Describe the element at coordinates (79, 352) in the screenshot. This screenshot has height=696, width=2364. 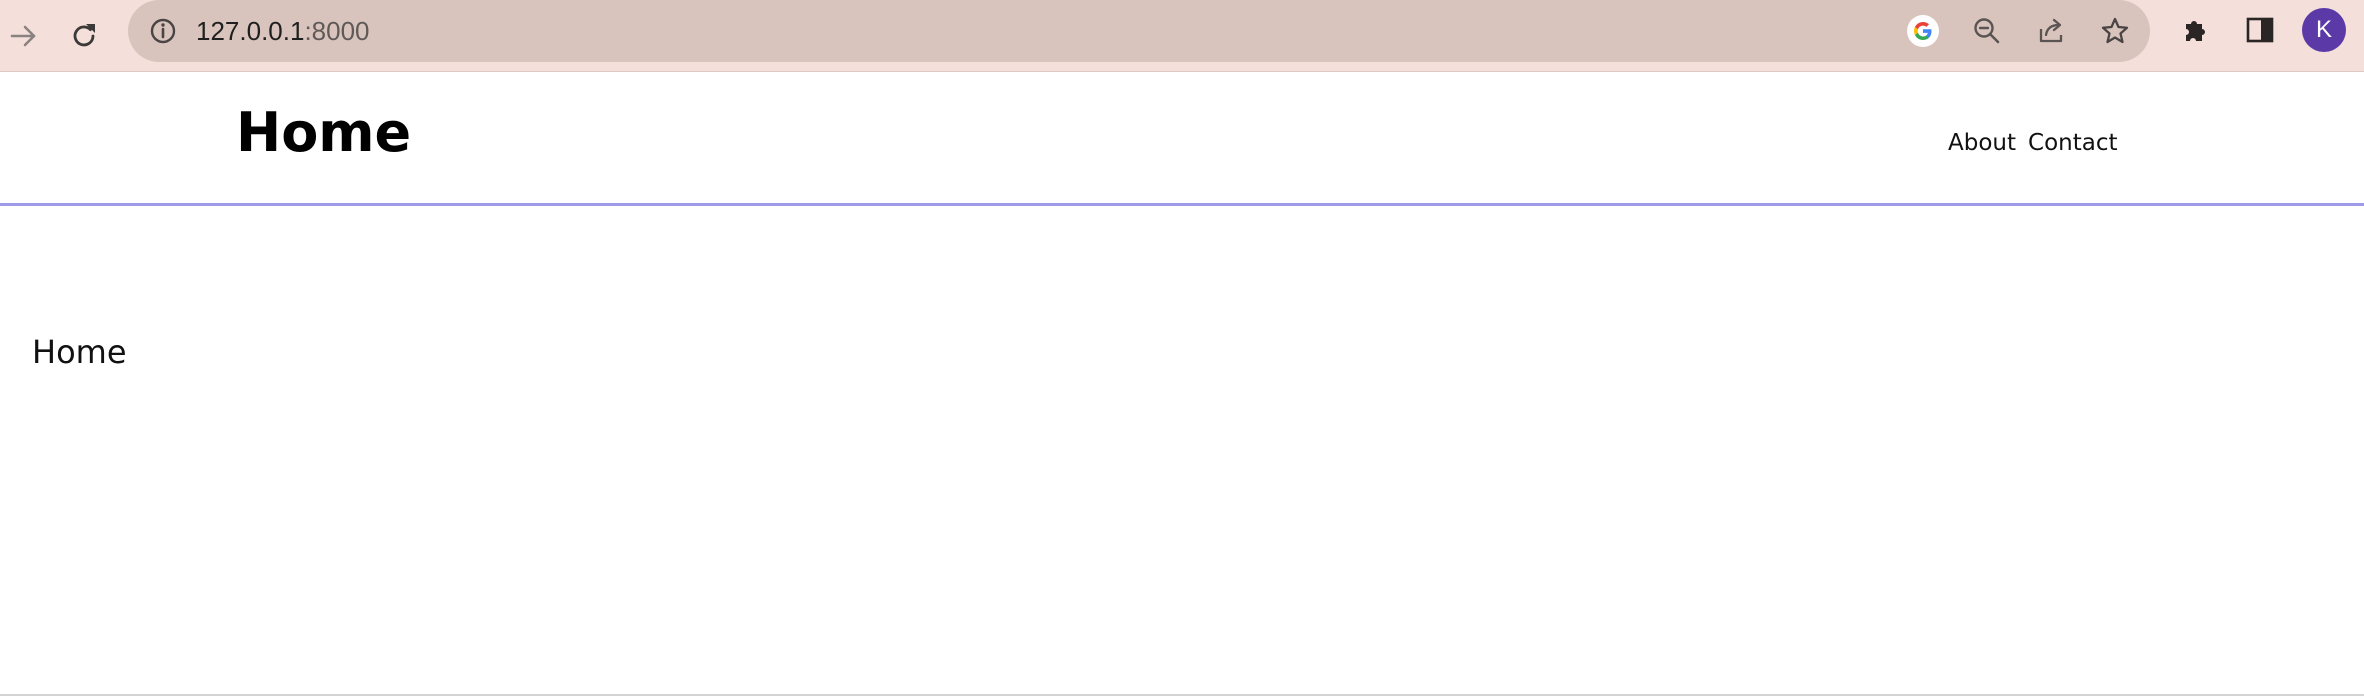
I see `page-heading: Home` at that location.